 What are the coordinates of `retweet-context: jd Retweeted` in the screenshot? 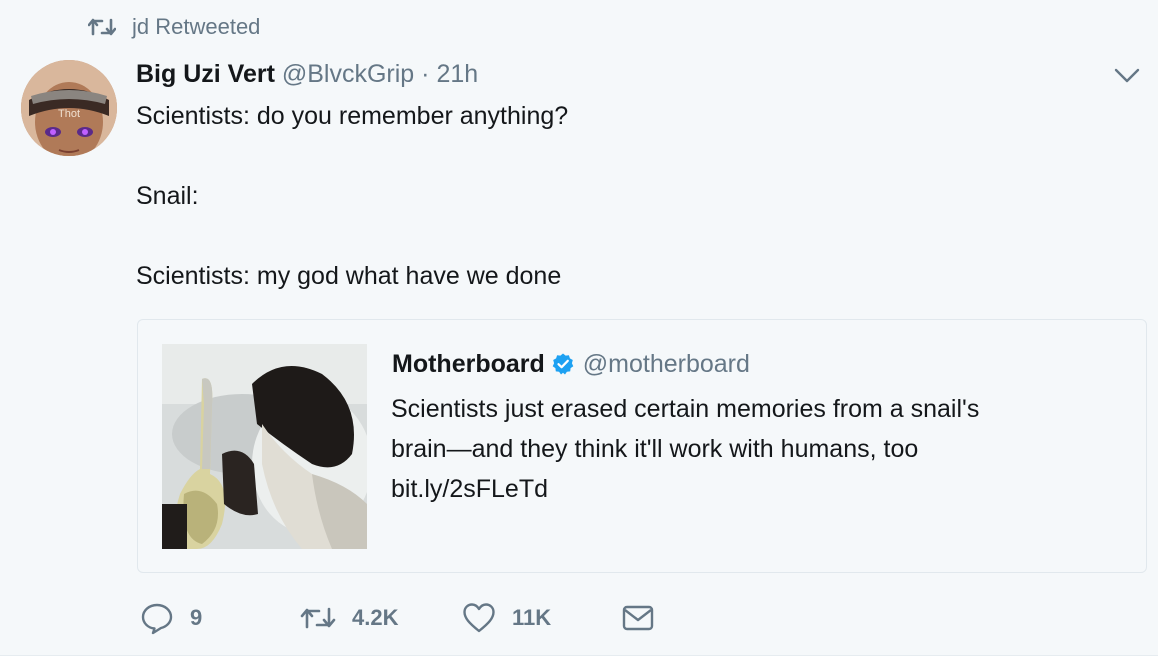 It's located at (174, 27).